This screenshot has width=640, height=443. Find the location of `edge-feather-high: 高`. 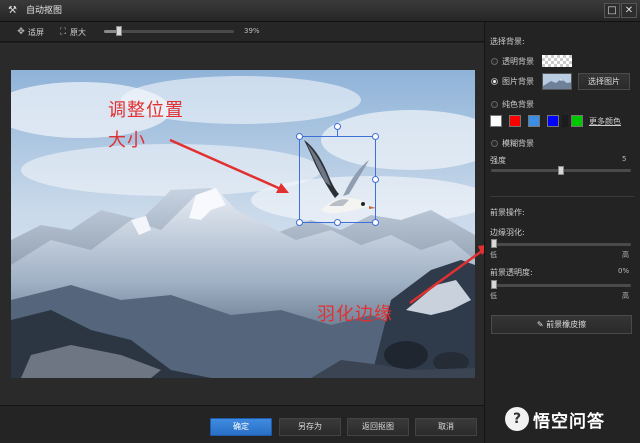

edge-feather-high: 高 is located at coordinates (625, 255).